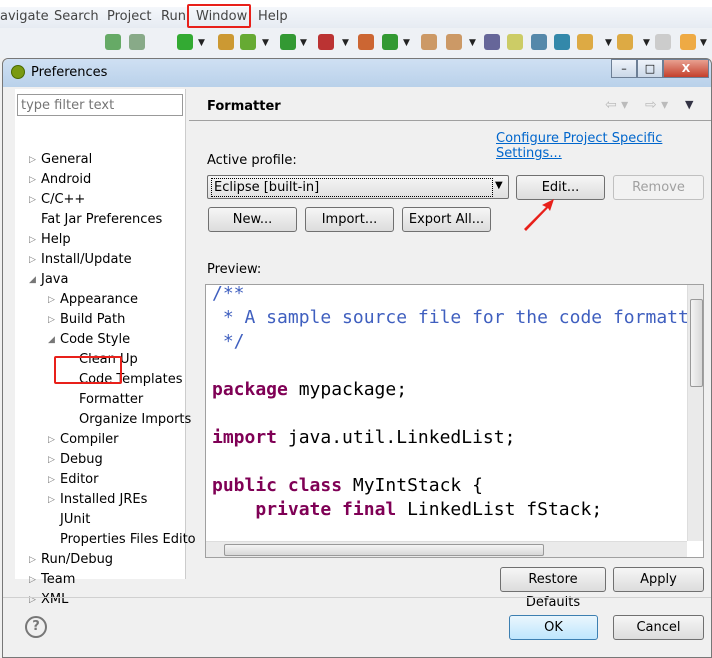 This screenshot has height=658, width=712. Describe the element at coordinates (86, 259) in the screenshot. I see `tree-item: Install/Update` at that location.